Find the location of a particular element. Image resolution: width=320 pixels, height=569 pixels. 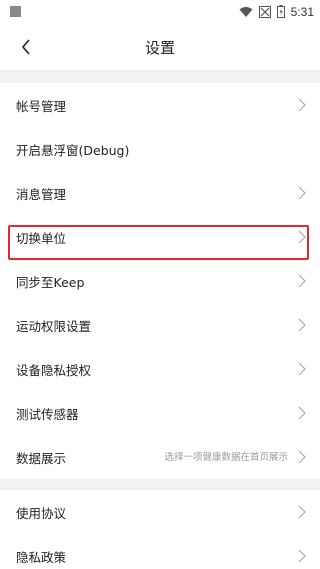

settings-item-sync-keep: 同步至Keep is located at coordinates (160, 281).